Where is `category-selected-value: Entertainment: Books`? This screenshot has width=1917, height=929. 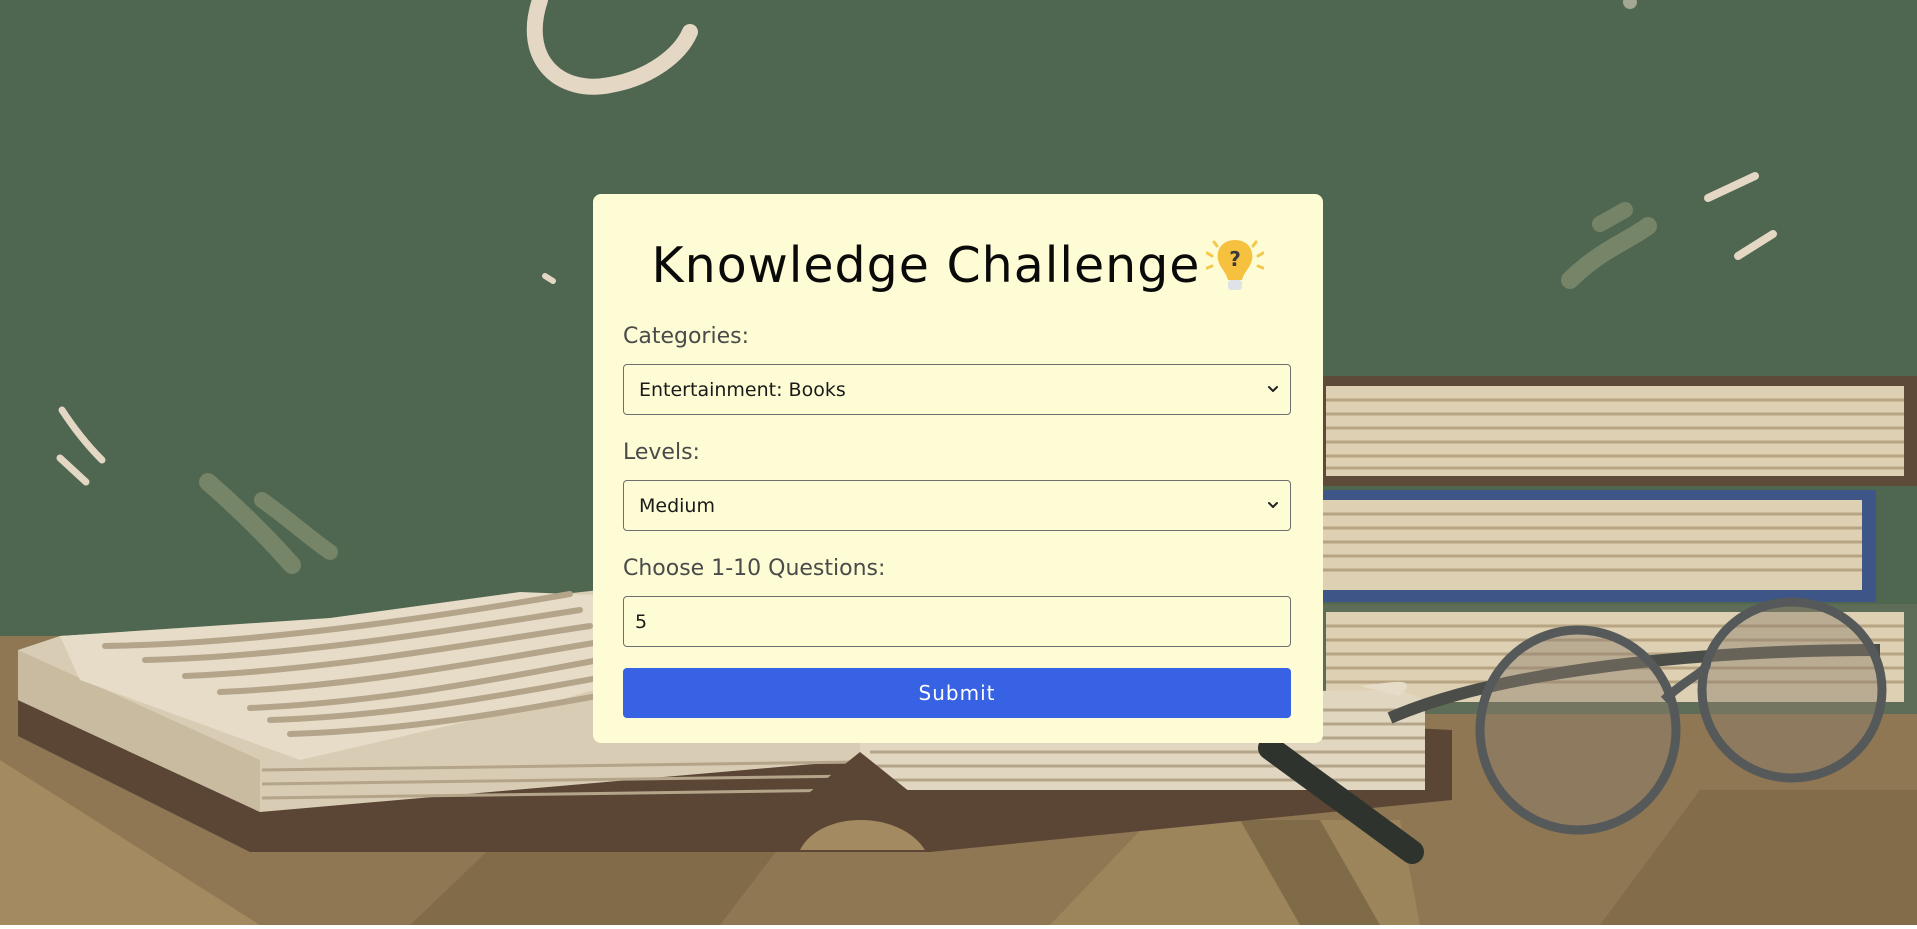 category-selected-value: Entertainment: Books is located at coordinates (742, 389).